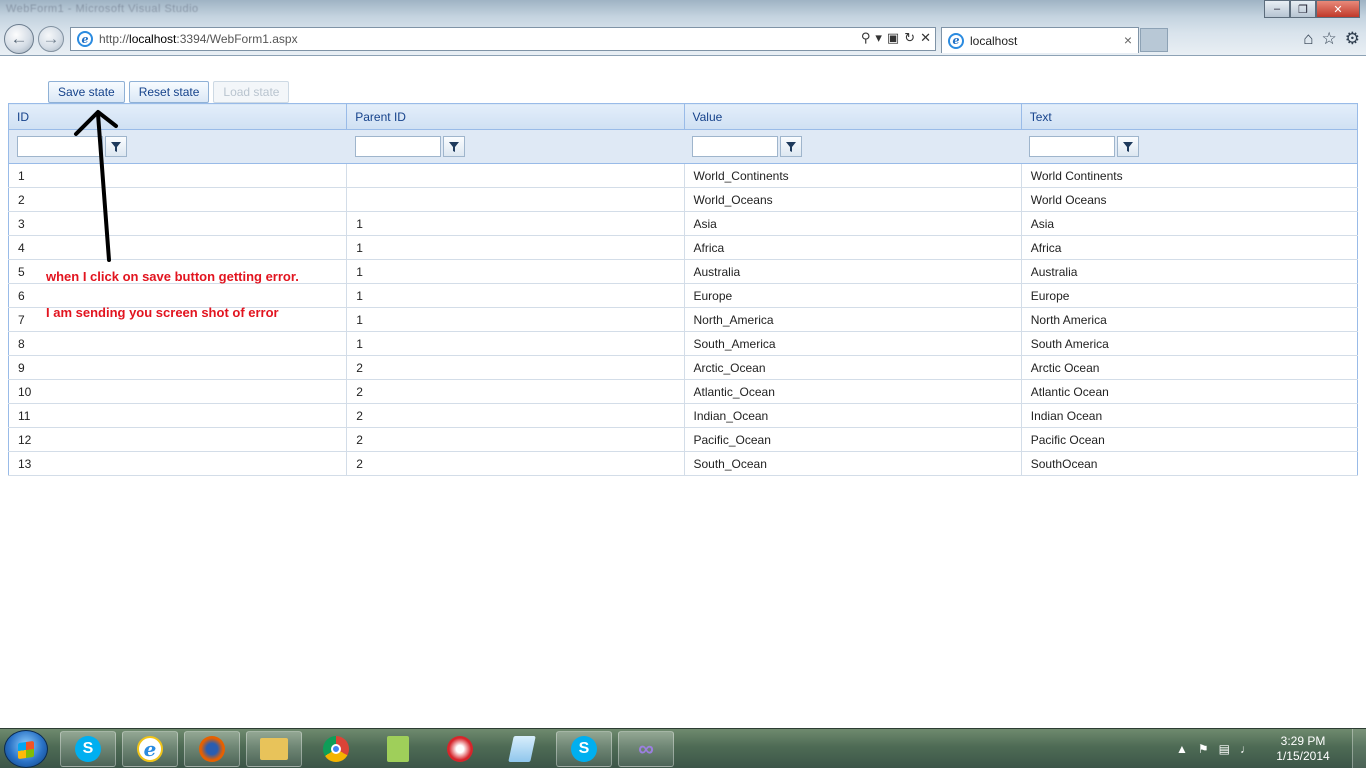  I want to click on table-row: 8 1 South_America South America, so click(683, 343).